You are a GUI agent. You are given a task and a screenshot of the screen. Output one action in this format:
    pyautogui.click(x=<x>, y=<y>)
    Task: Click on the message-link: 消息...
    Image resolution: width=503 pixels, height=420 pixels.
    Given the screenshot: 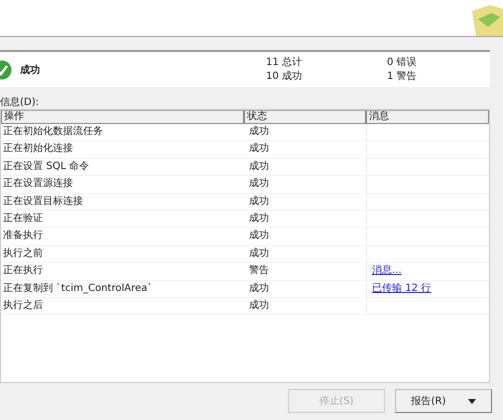 What is the action you would take?
    pyautogui.click(x=387, y=270)
    